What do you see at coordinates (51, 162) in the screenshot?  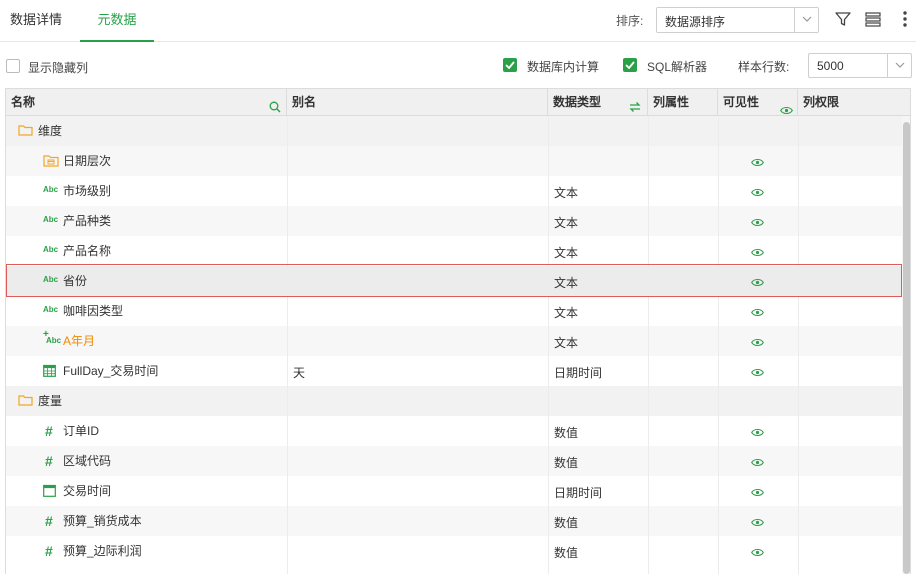 I see `date-hierarchy-icon` at bounding box center [51, 162].